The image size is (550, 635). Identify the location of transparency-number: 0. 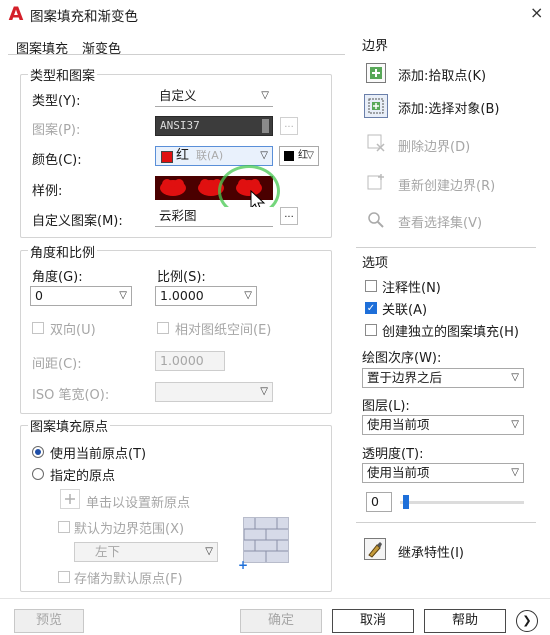
(375, 501).